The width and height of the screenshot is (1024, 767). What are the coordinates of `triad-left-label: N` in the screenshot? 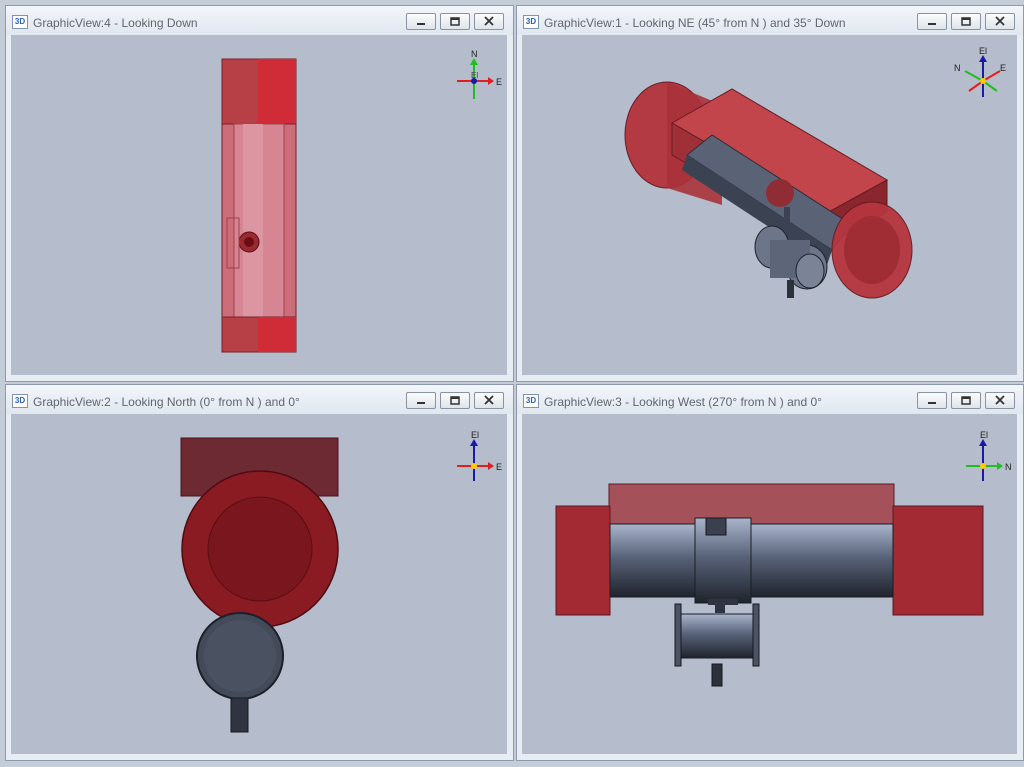 It's located at (957, 68).